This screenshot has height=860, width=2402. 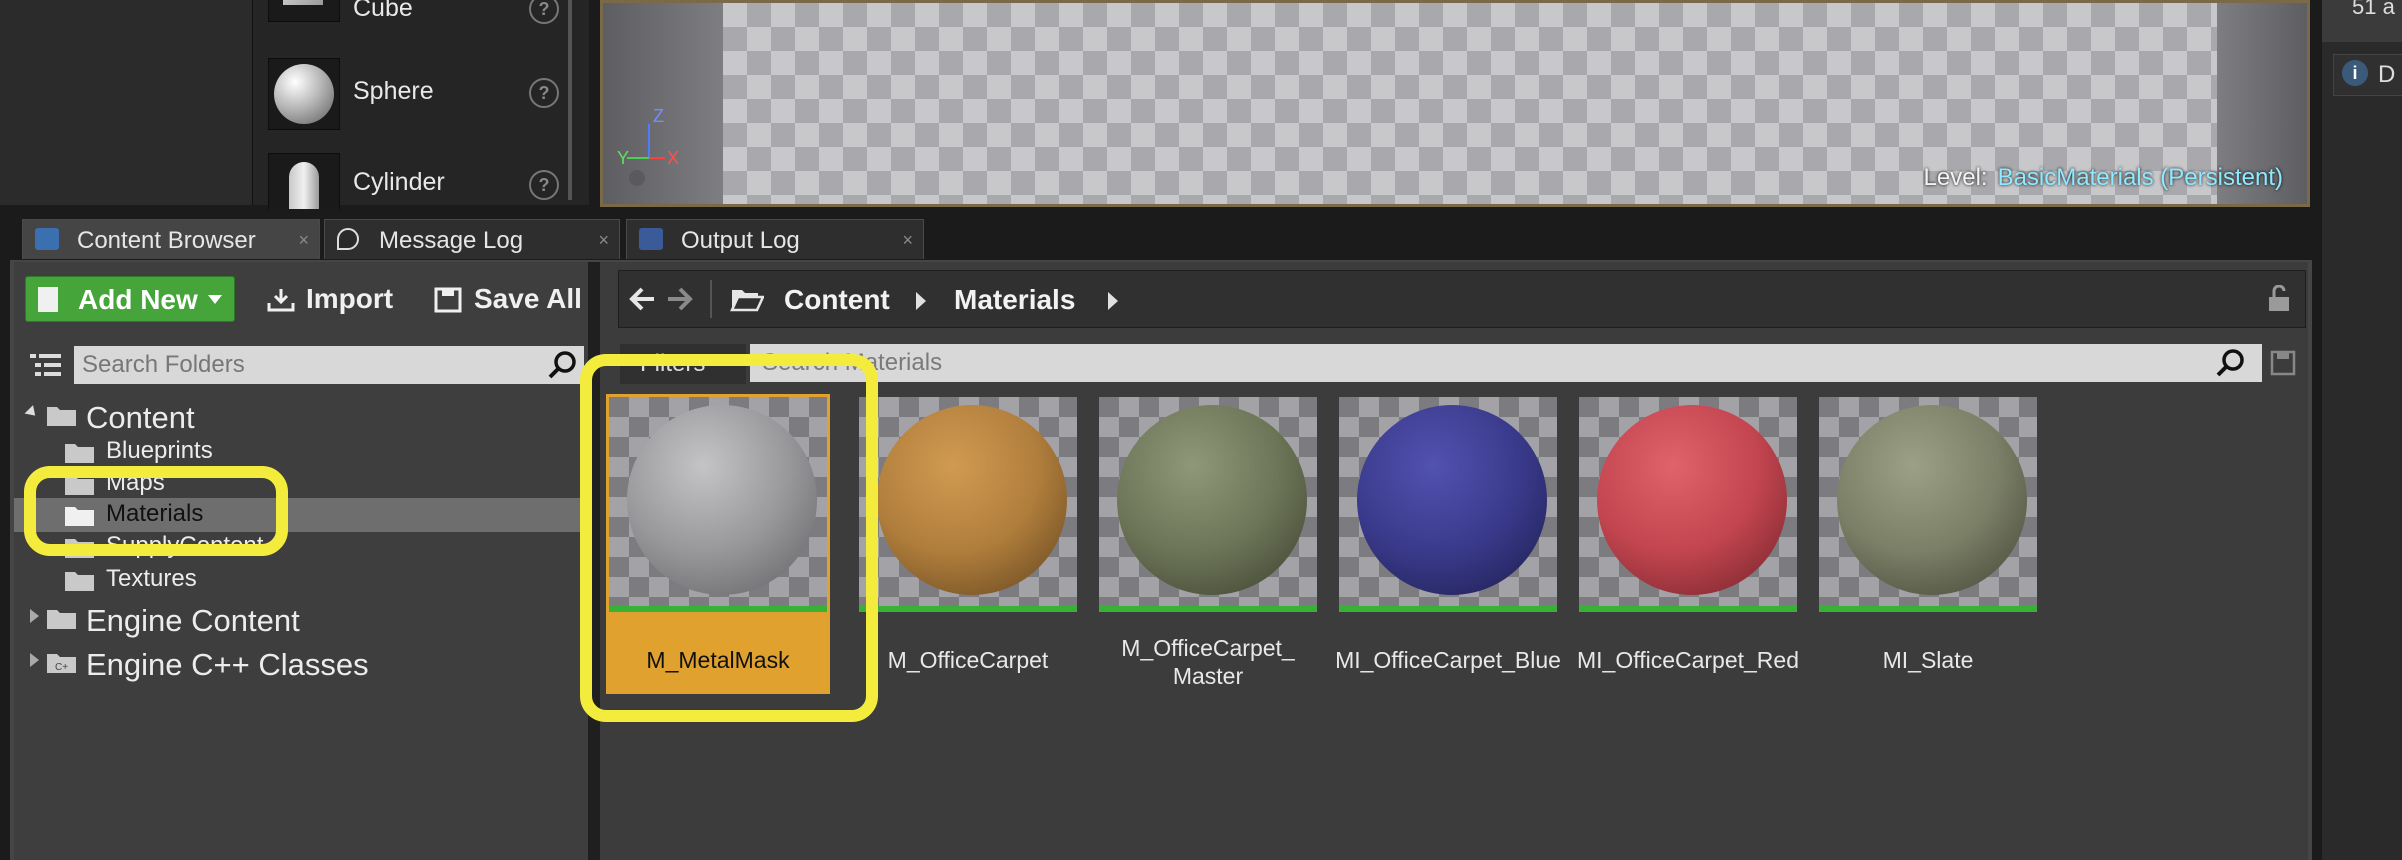 I want to click on asset-name: MI_OfficeCarpet_Blue, so click(x=1448, y=660).